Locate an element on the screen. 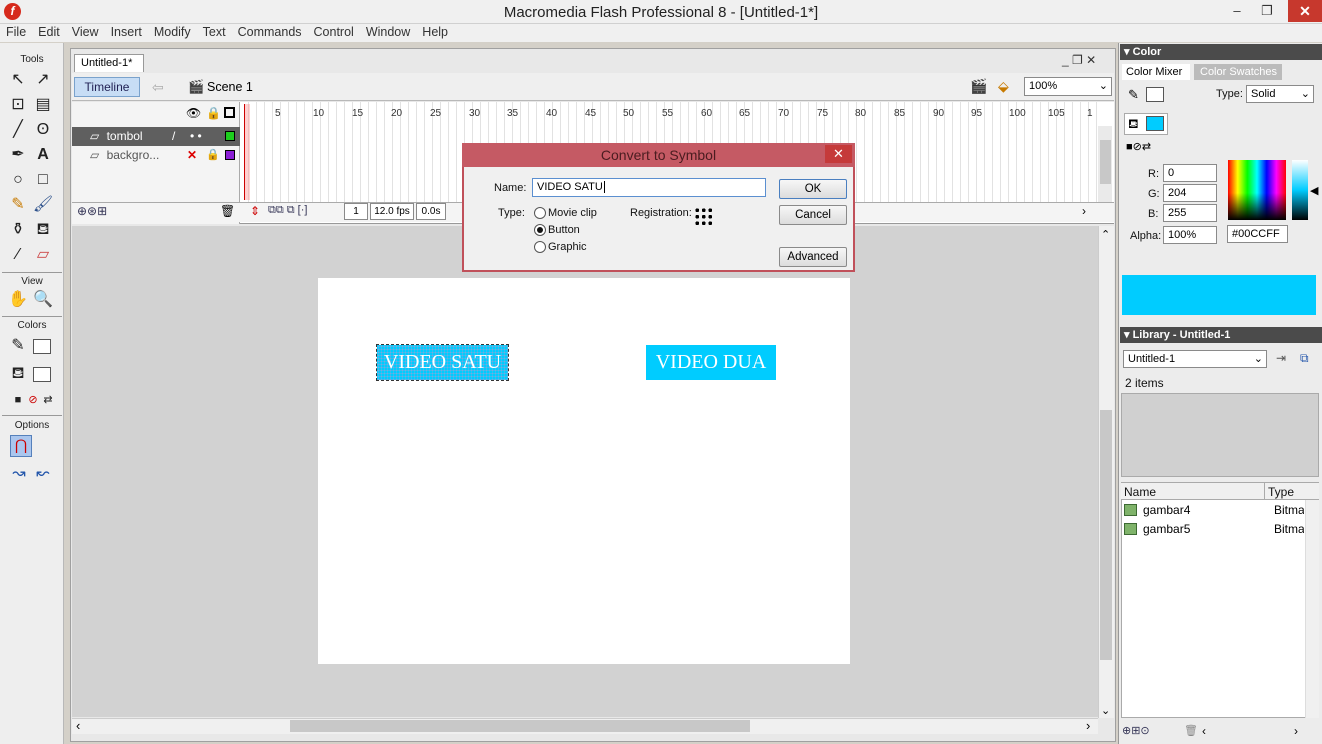  library-item: gambar4 Bitmap is located at coordinates (1219, 510).